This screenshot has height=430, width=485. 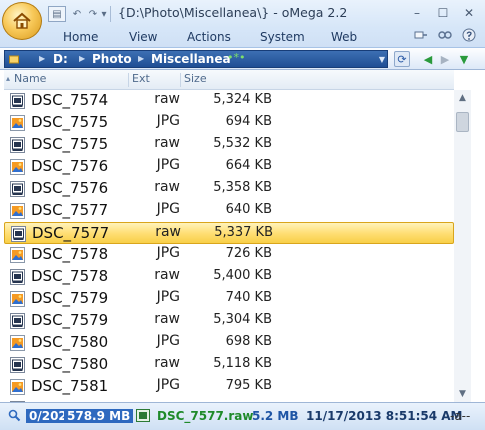 I want to click on file-name: DSC_7580, so click(x=70, y=342).